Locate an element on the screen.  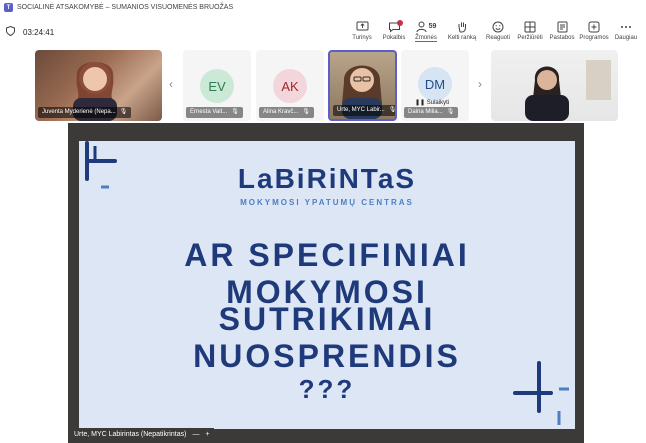
meeting-timer: 03:24:41 is located at coordinates (30, 31).